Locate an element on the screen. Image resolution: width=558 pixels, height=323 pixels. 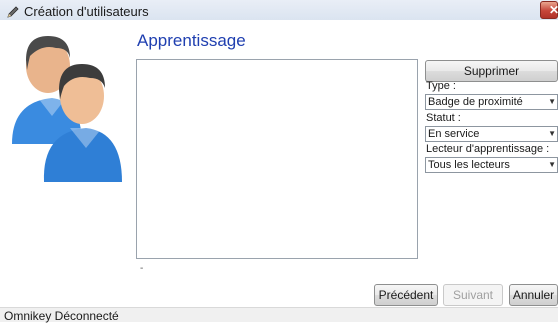
list-note: - is located at coordinates (142, 268).